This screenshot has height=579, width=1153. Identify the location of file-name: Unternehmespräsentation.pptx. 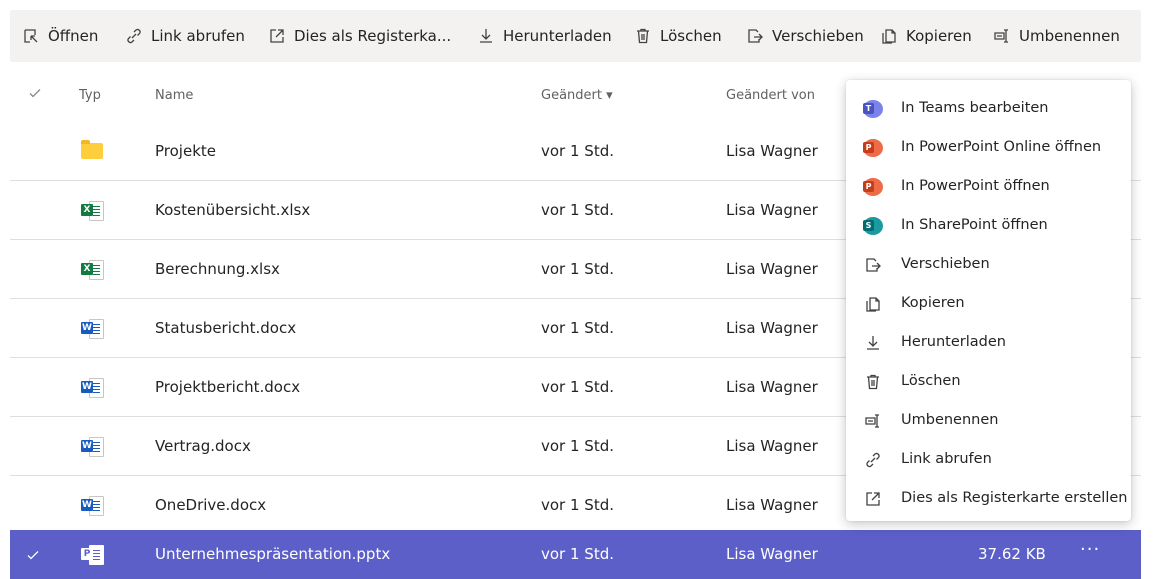
(272, 554).